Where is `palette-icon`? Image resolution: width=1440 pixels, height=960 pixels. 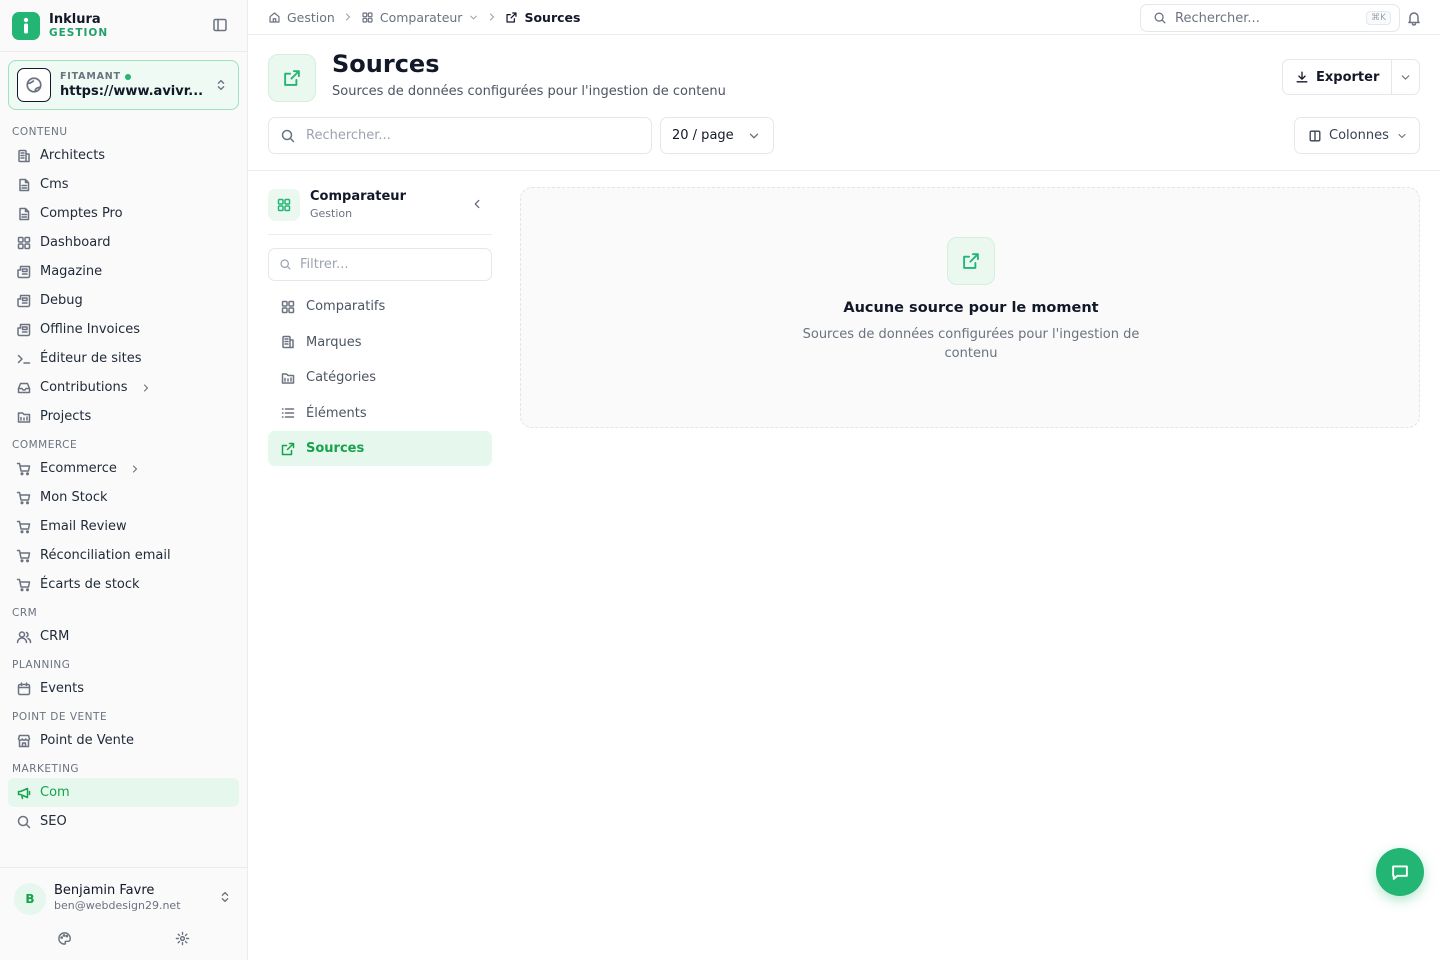 palette-icon is located at coordinates (64, 938).